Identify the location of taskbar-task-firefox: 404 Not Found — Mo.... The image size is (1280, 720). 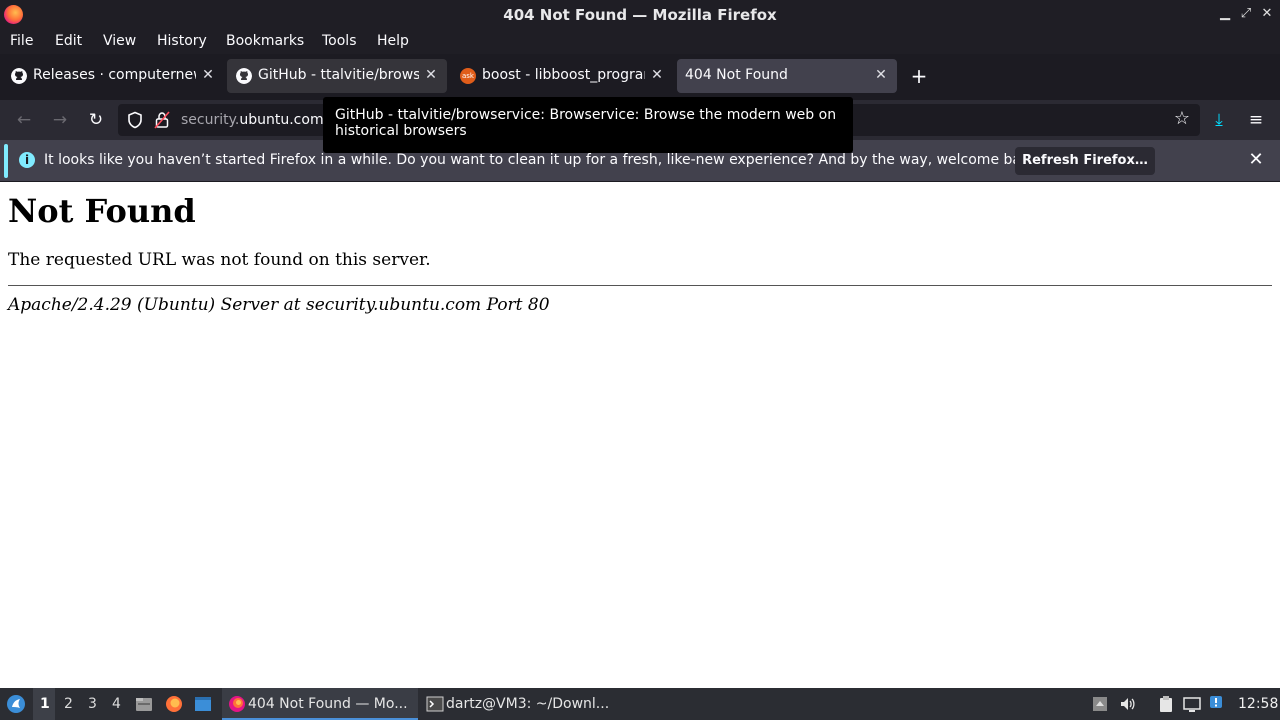
(320, 704).